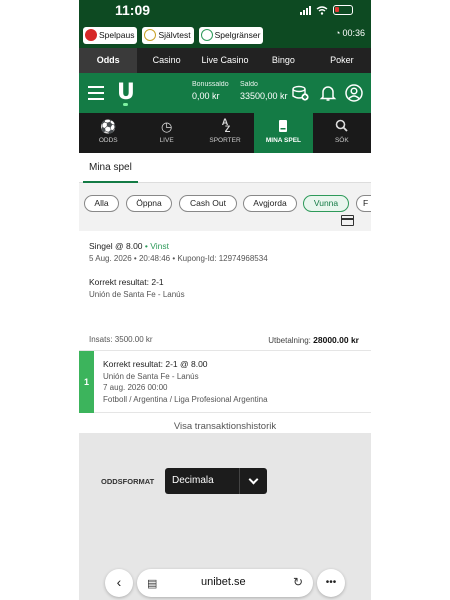 The width and height of the screenshot is (450, 600). I want to click on tab-live-casino: Live Casino, so click(225, 60).